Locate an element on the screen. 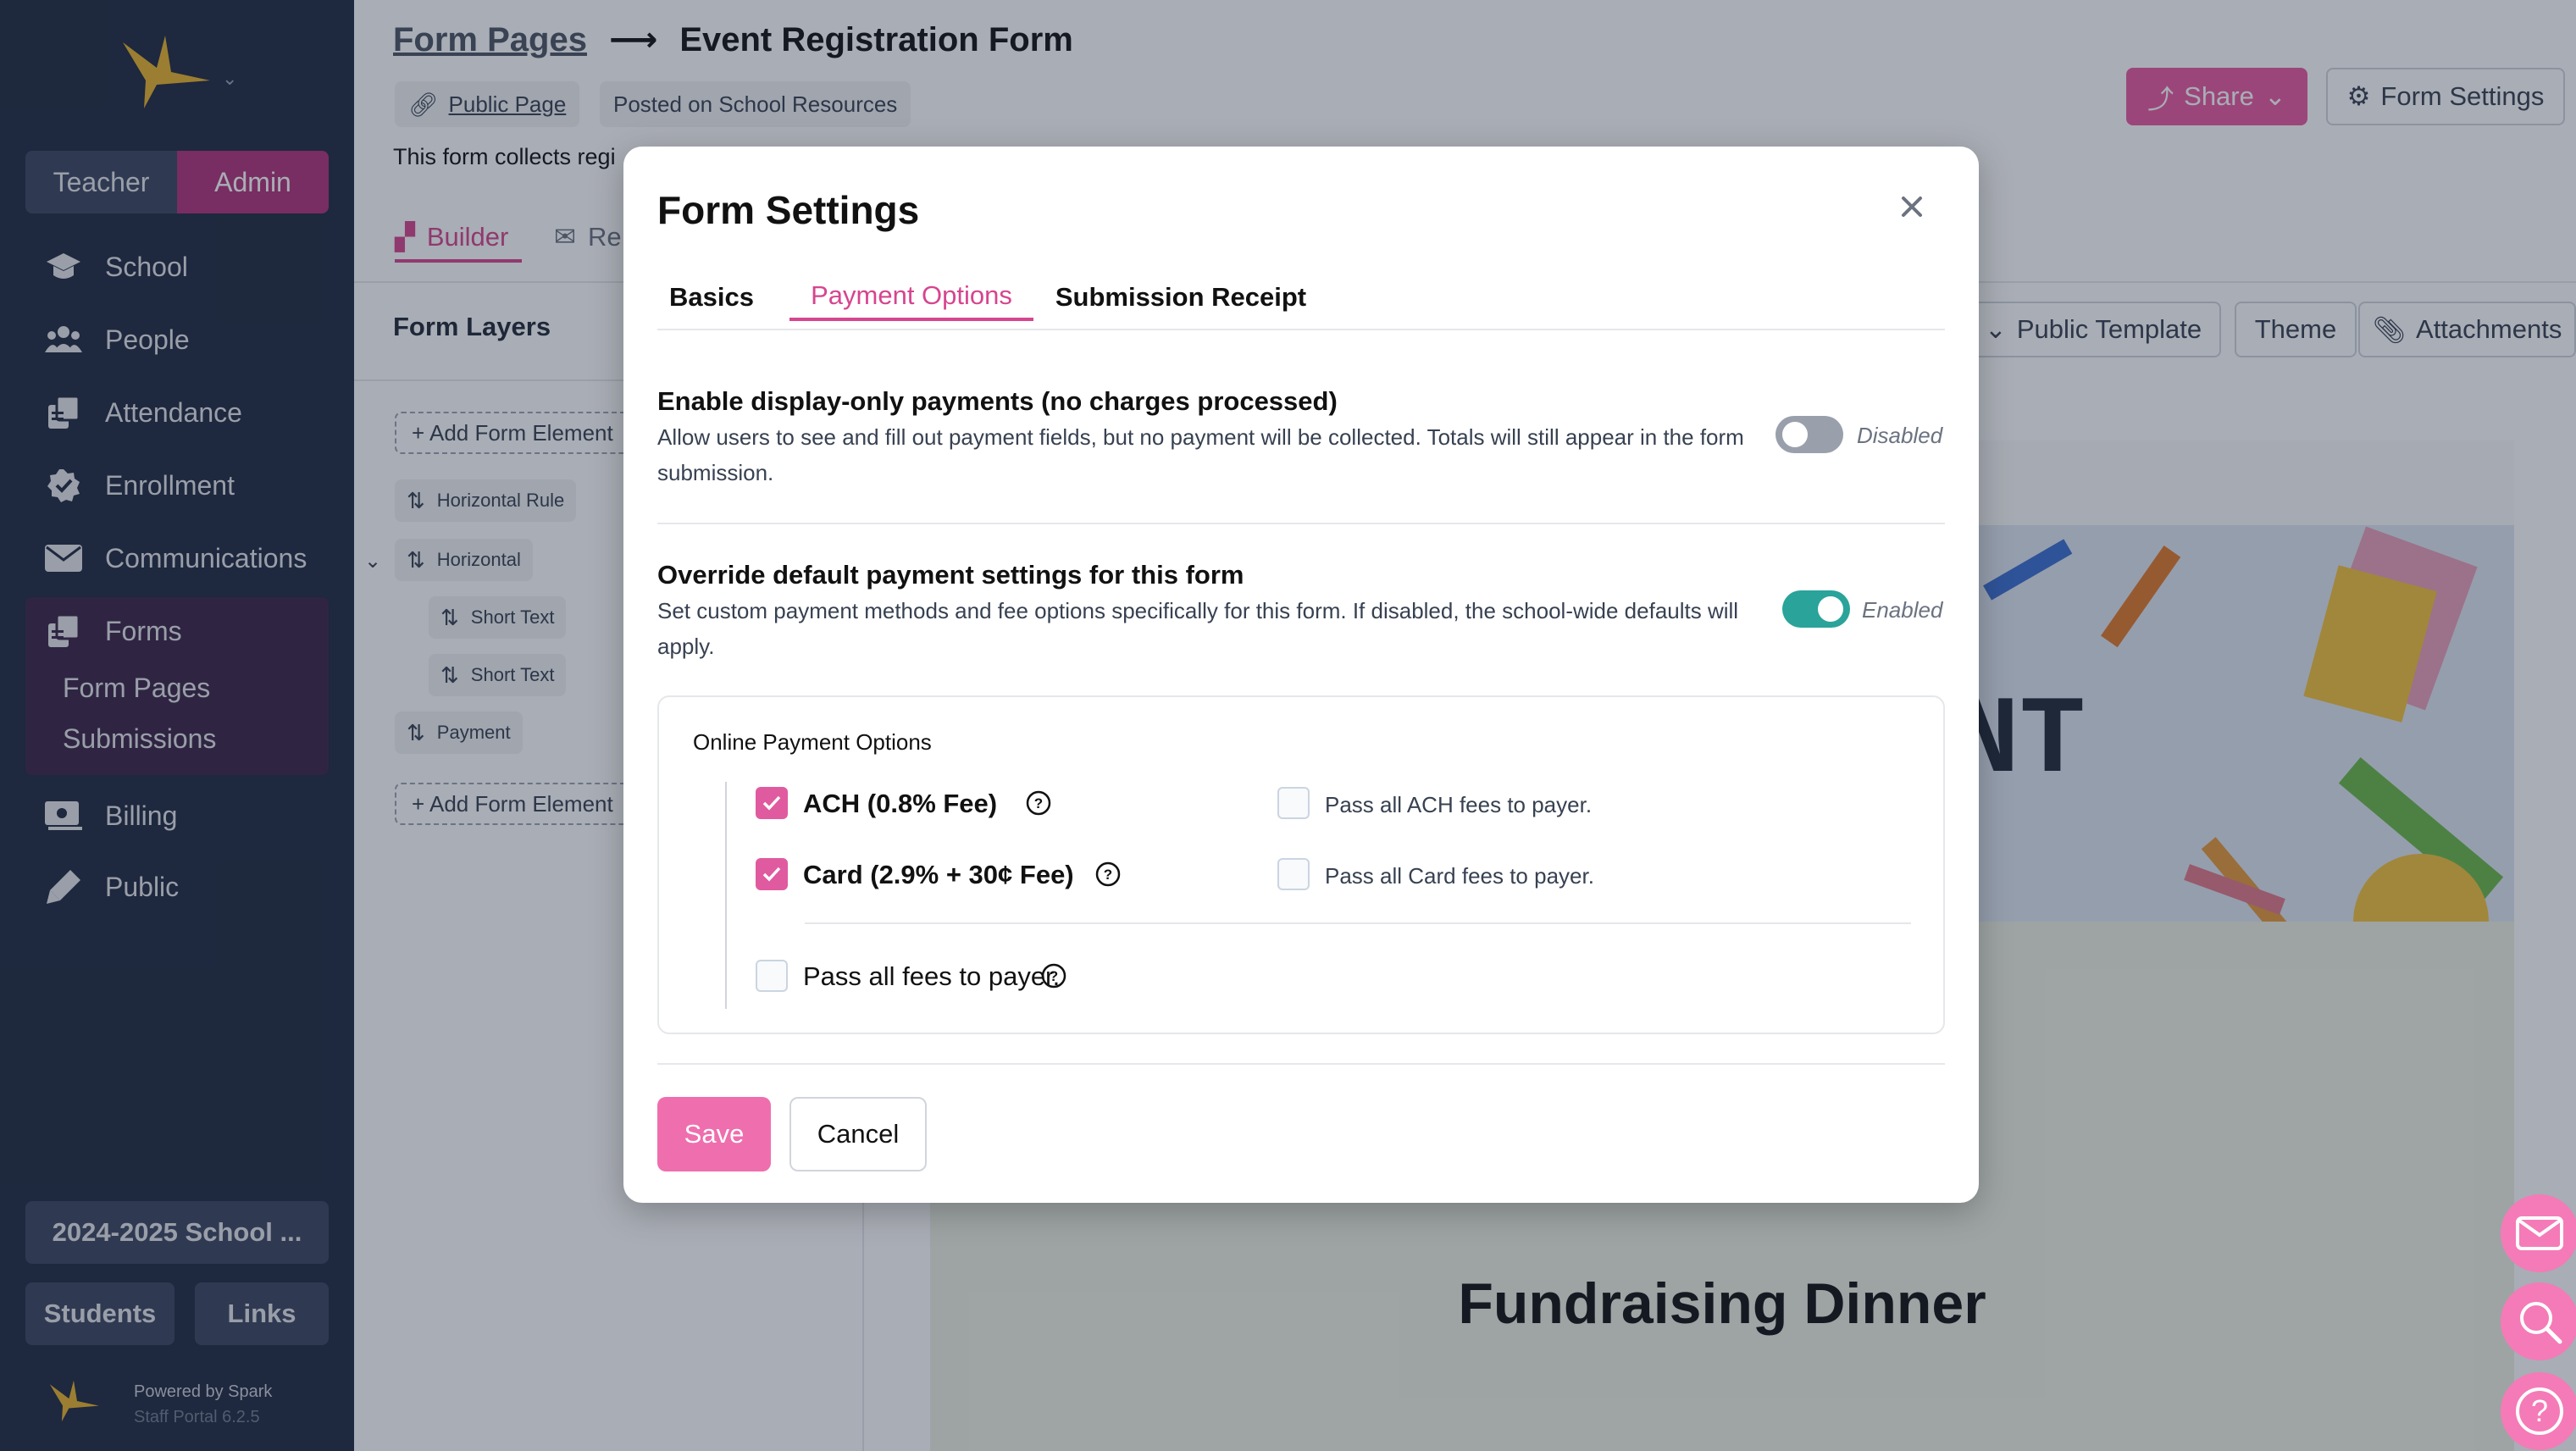  close-icon is located at coordinates (1912, 207).